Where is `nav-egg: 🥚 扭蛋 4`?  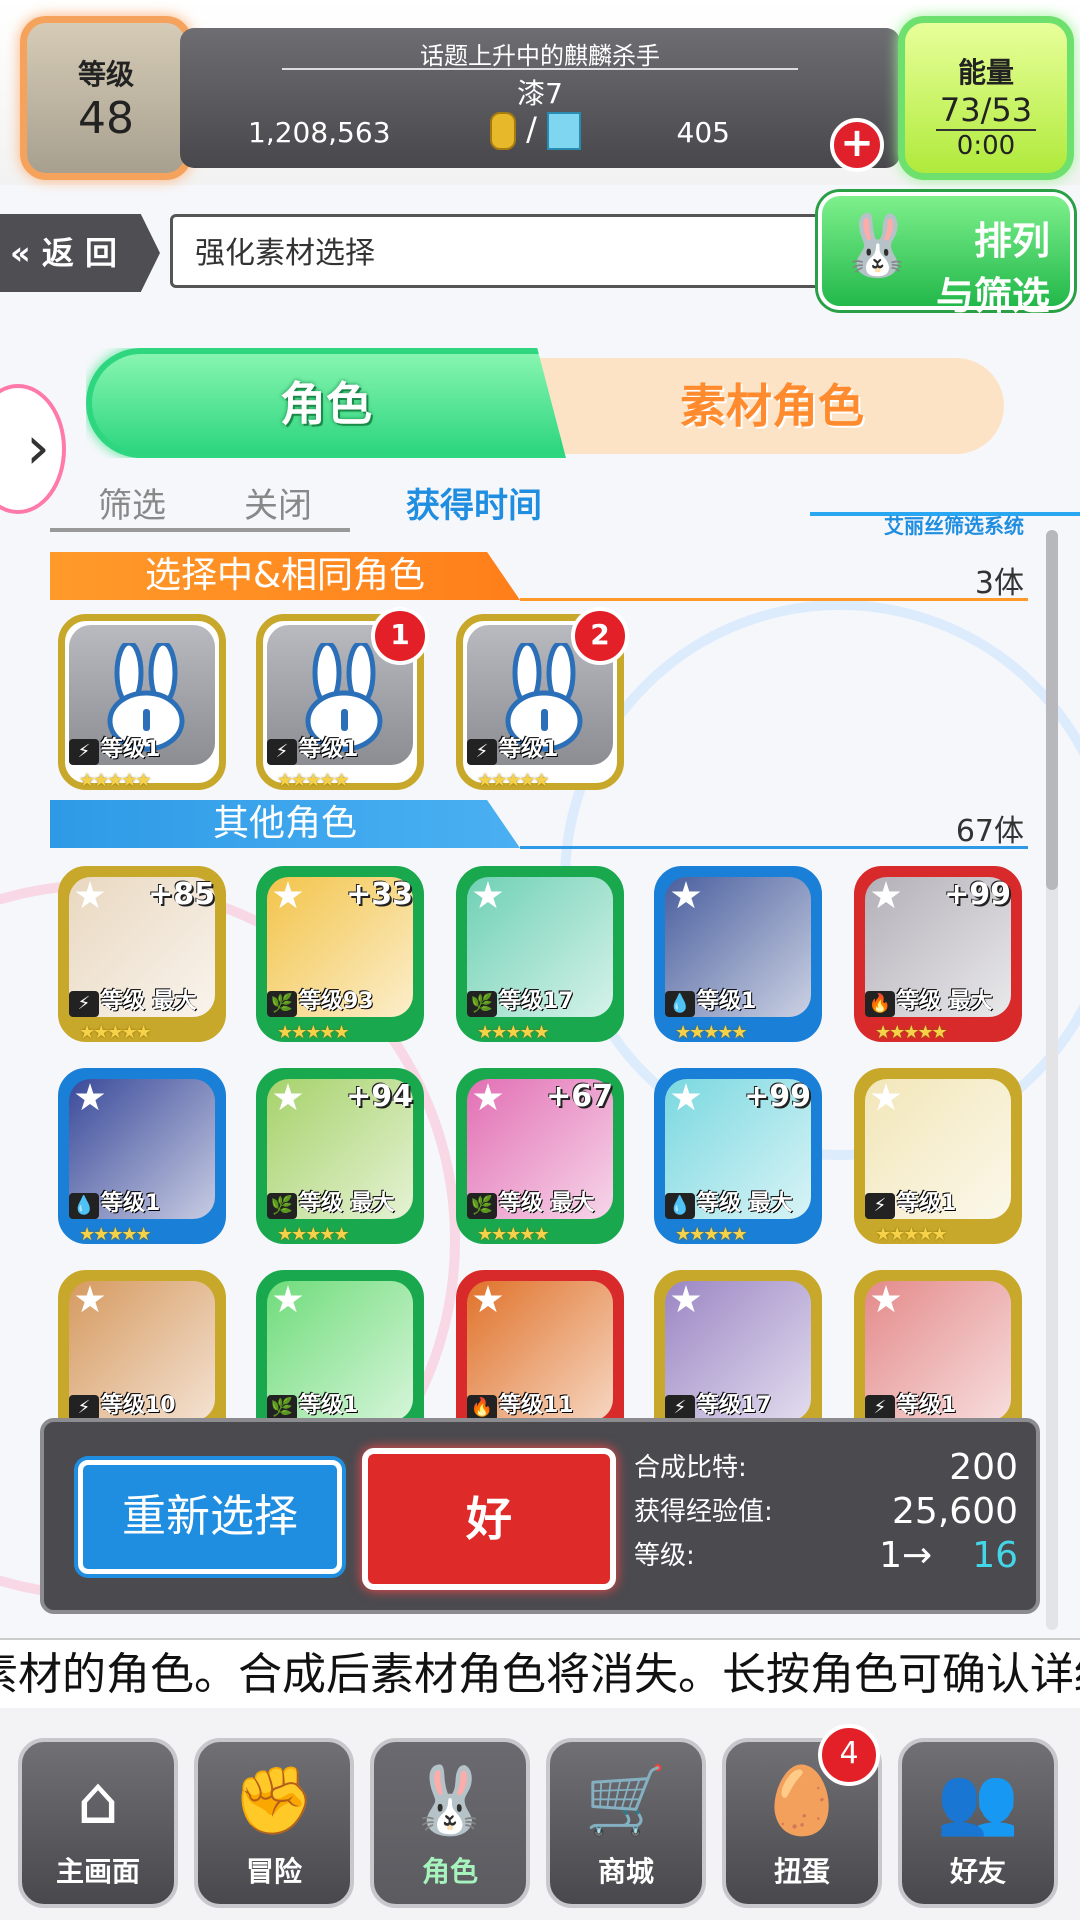 nav-egg: 🥚 扭蛋 4 is located at coordinates (802, 1816).